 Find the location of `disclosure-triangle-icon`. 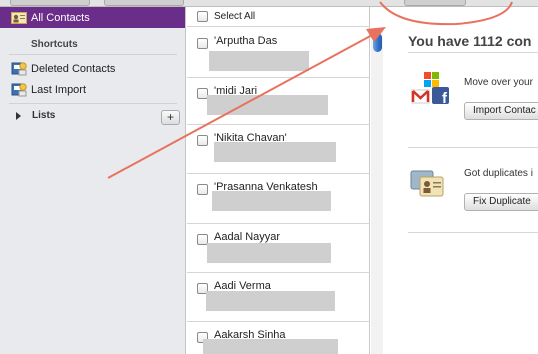

disclosure-triangle-icon is located at coordinates (18, 115).